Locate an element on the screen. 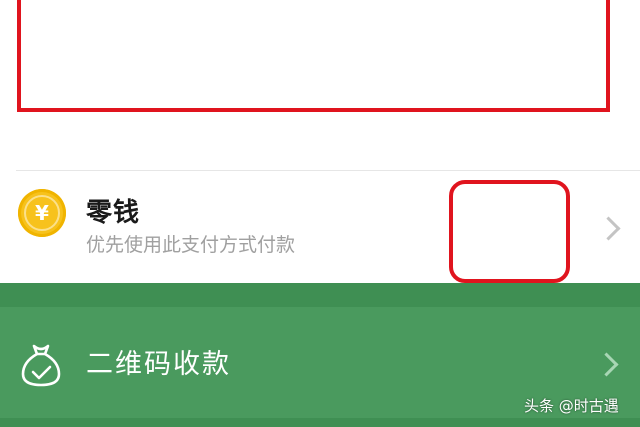  green-bottom-strip is located at coordinates (320, 422).